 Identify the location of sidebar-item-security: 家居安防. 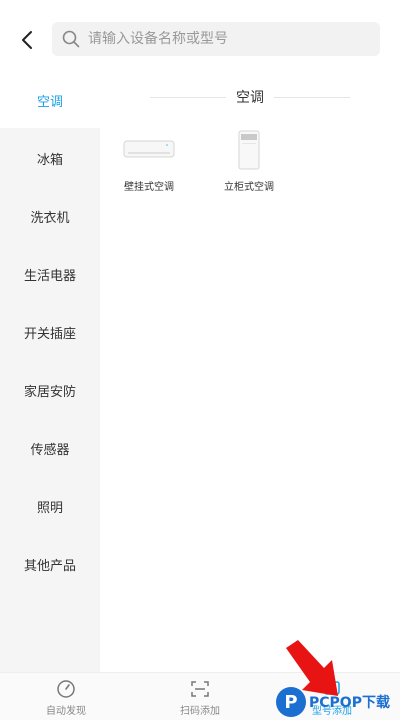
(50, 390).